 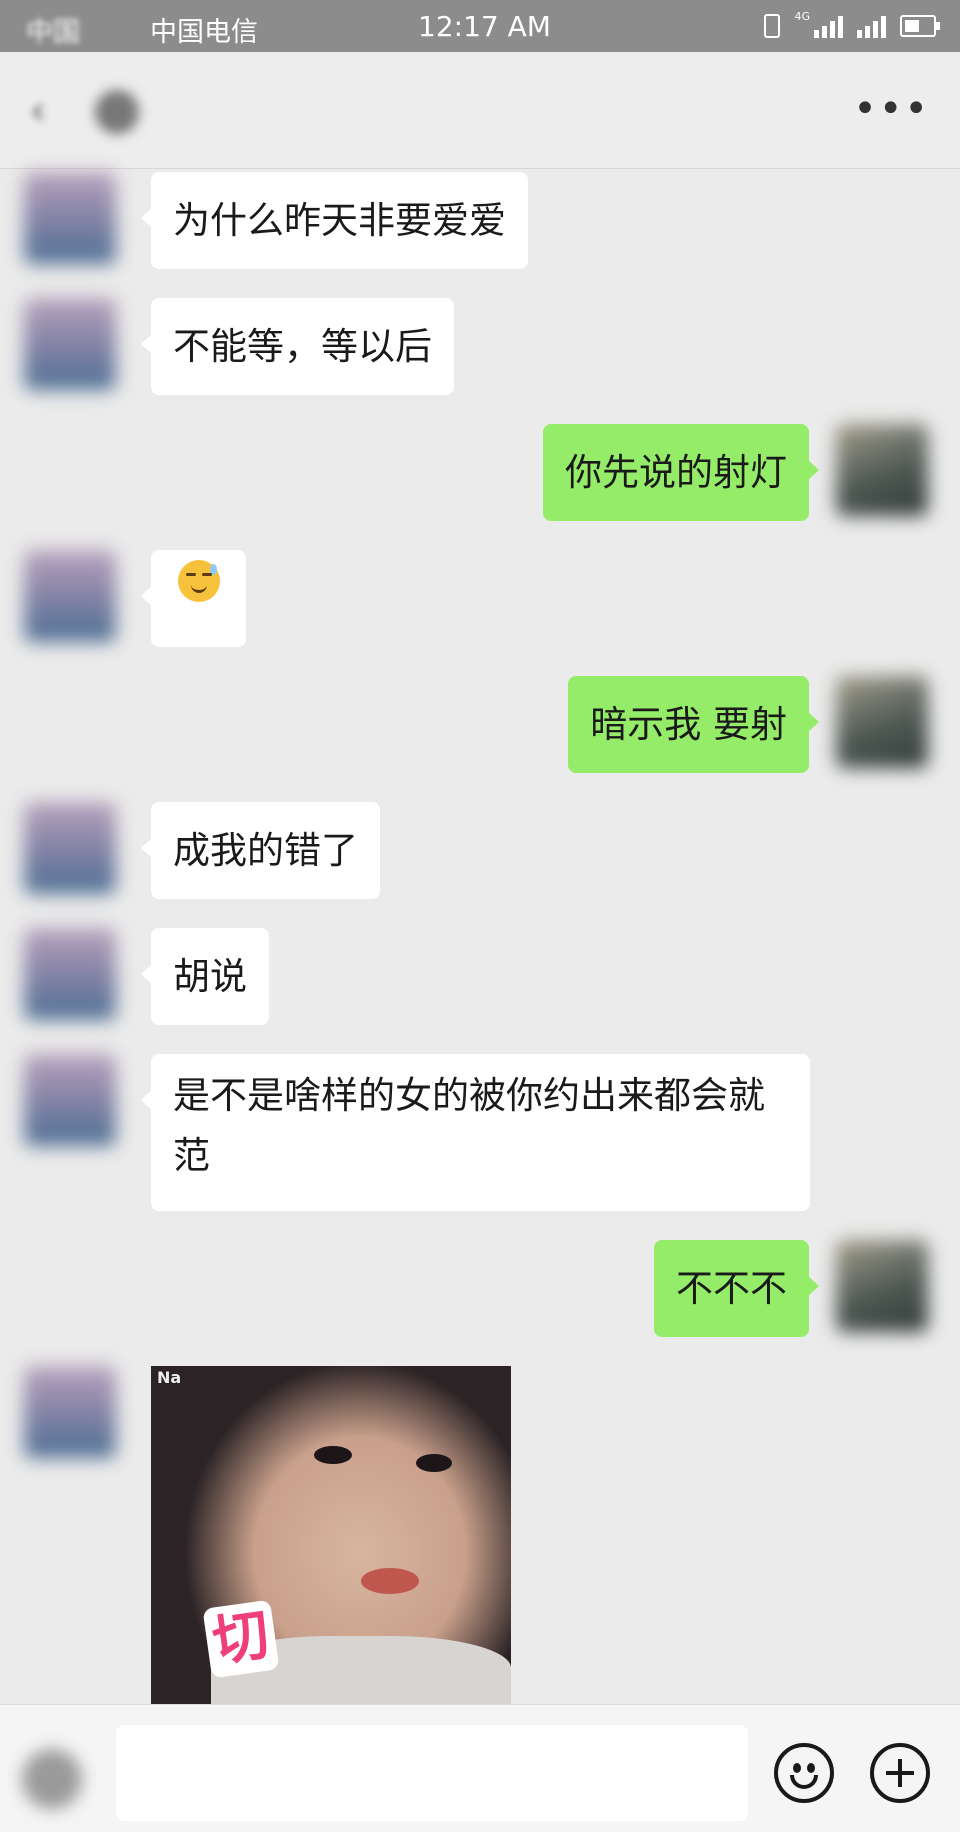 What do you see at coordinates (204, 32) in the screenshot?
I see `carrier-2-label: 中国电信` at bounding box center [204, 32].